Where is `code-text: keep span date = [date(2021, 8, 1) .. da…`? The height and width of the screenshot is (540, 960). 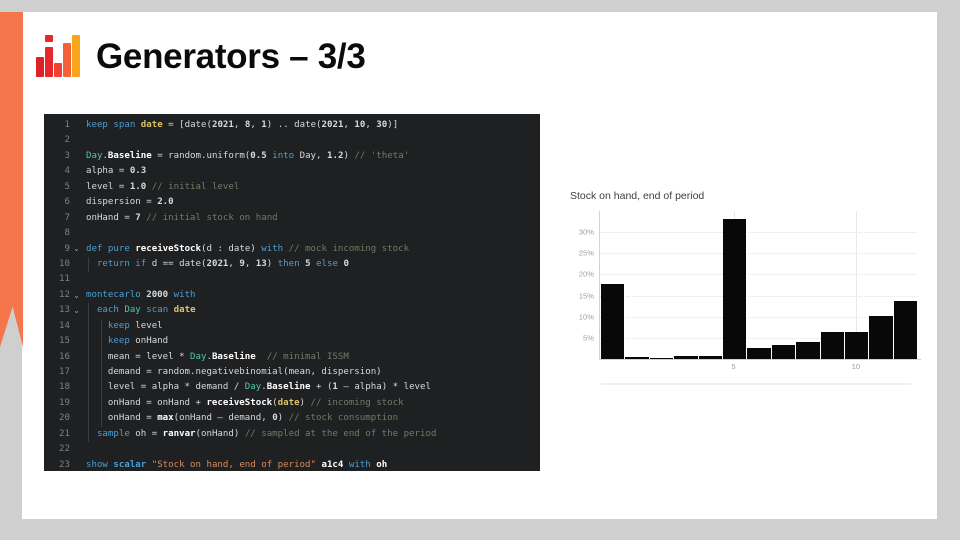 code-text: keep span date = [date(2021, 8, 1) .. da… is located at coordinates (311, 125).